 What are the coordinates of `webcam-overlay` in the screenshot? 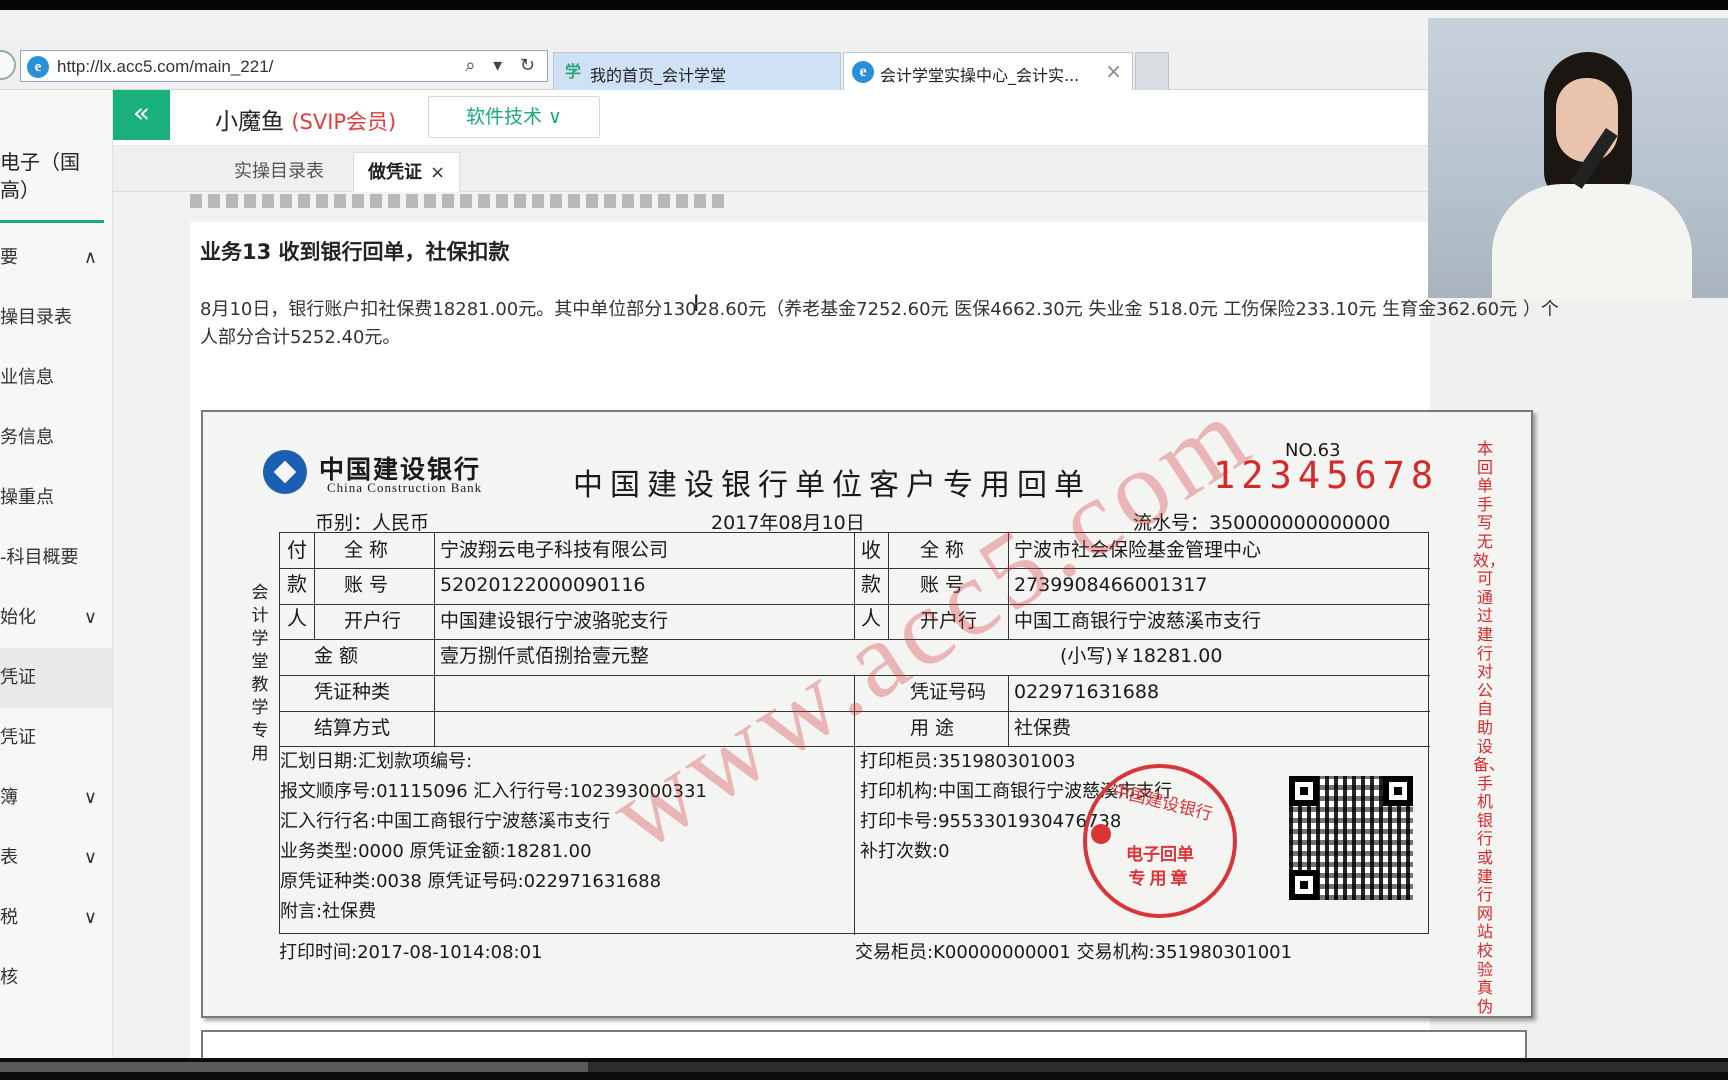 It's located at (1578, 158).